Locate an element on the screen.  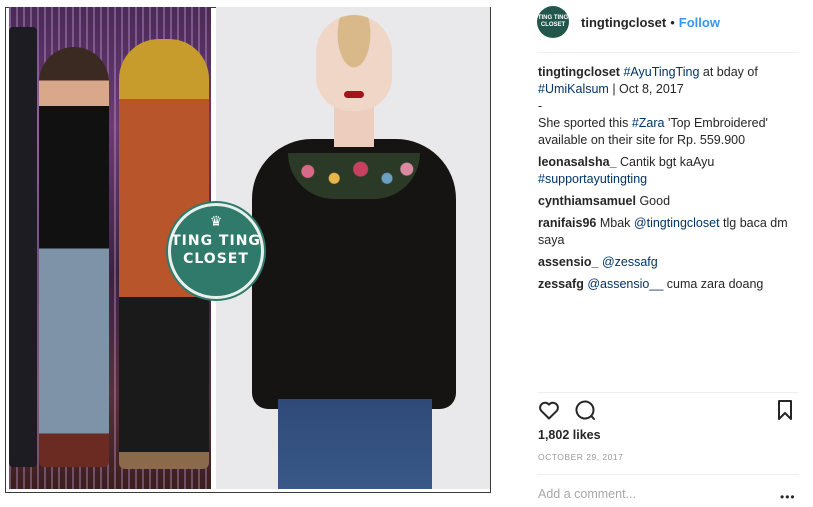
comment-text: cuma zara doang is located at coordinates (713, 284).